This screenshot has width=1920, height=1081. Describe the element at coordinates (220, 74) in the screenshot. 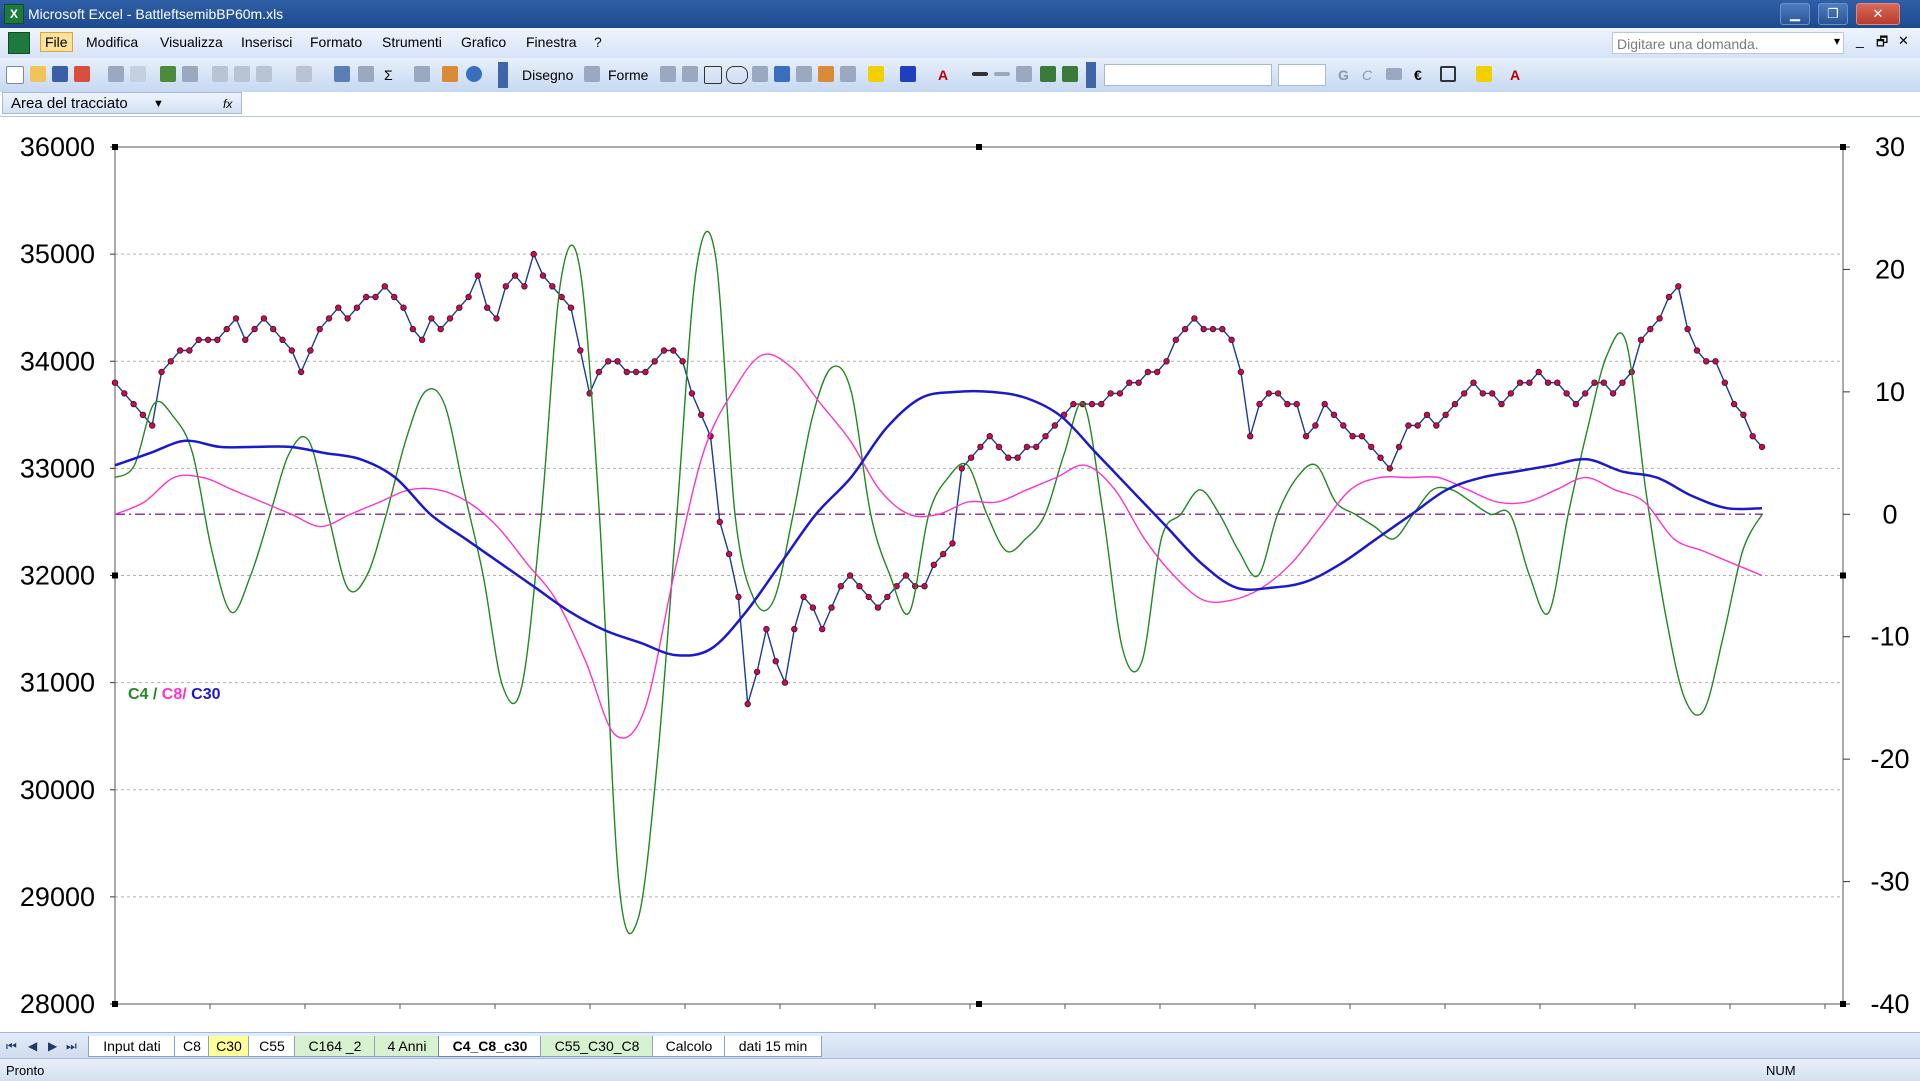

I see `cut-icon` at that location.